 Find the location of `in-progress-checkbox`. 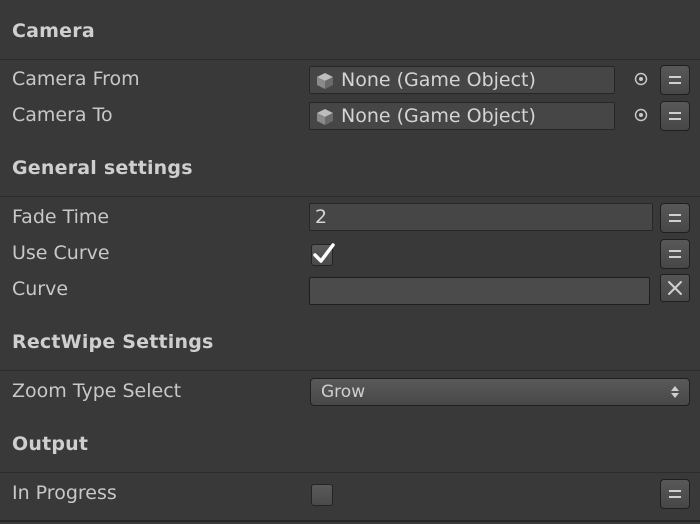

in-progress-checkbox is located at coordinates (322, 495).